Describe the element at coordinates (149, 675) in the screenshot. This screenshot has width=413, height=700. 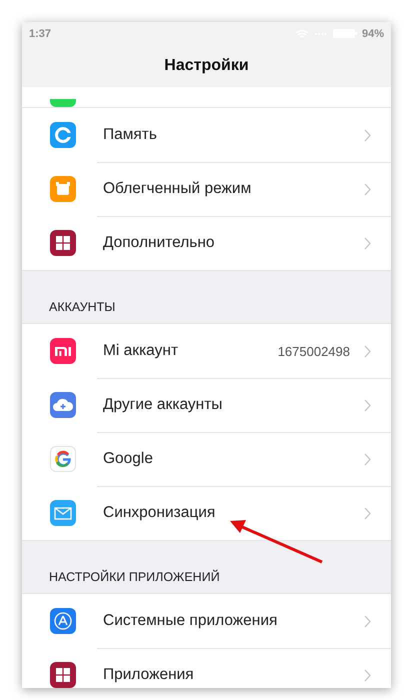
I see `item-label: Приложения` at that location.